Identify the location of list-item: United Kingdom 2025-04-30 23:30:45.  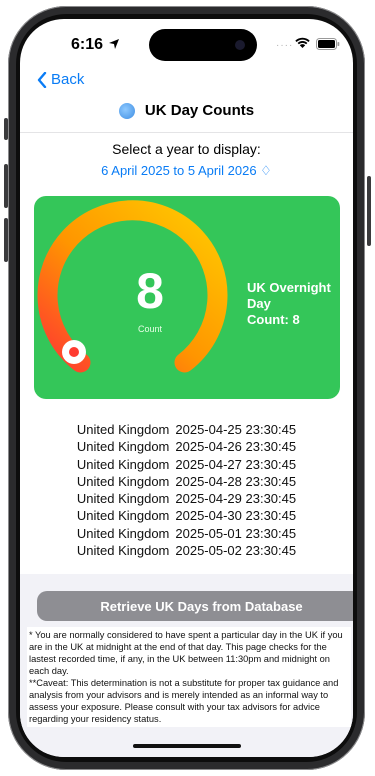
(186, 516).